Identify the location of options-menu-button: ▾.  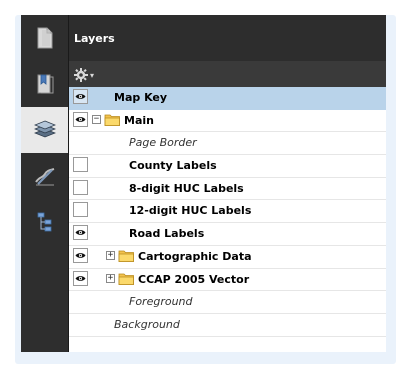
(88, 75).